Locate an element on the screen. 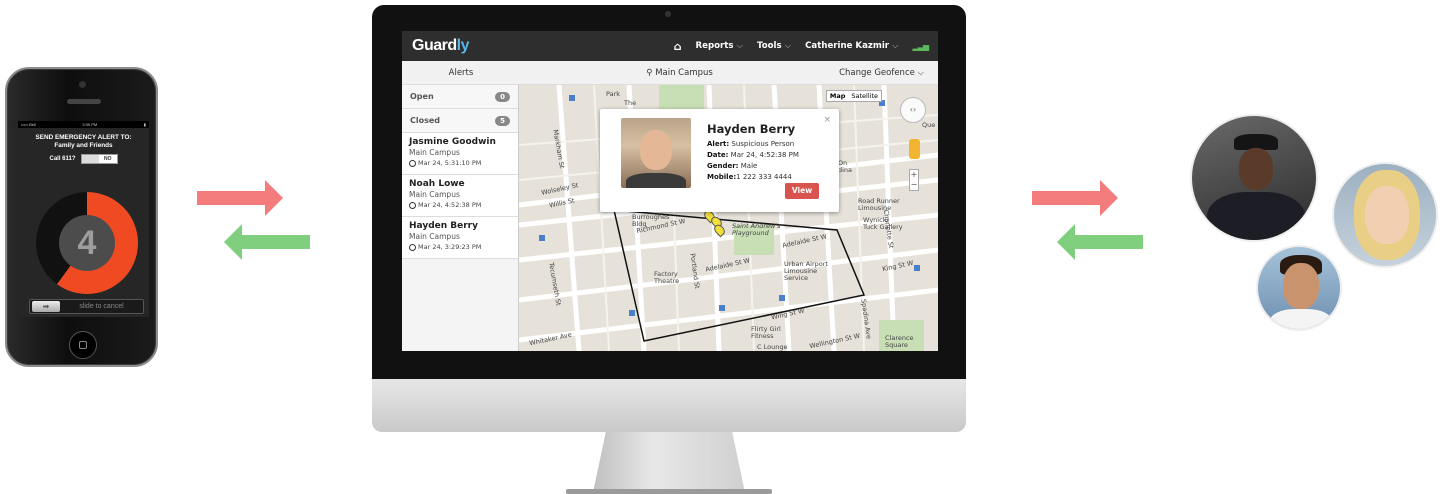 This screenshot has height=494, width=1444. logo-main: Guard is located at coordinates (434, 45).